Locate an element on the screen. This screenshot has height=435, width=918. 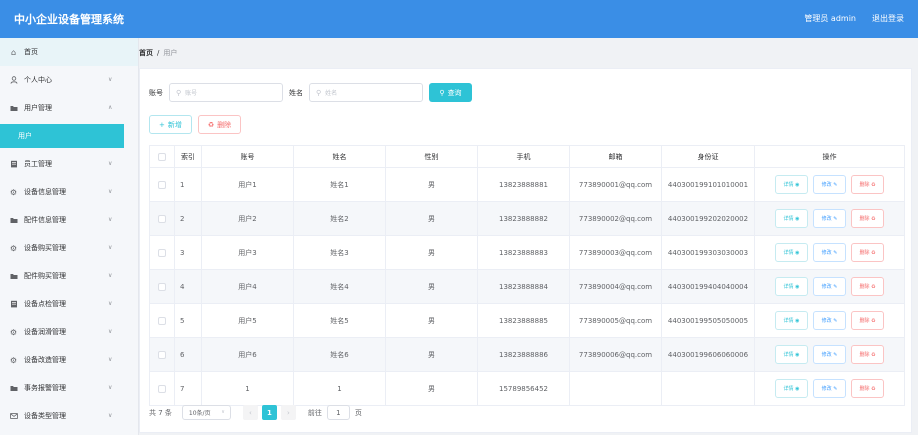
search-form: 账号 ⚲ 账号 姓名 ⚲ 姓名 ⚲ 查询 is located at coordinates (310, 92).